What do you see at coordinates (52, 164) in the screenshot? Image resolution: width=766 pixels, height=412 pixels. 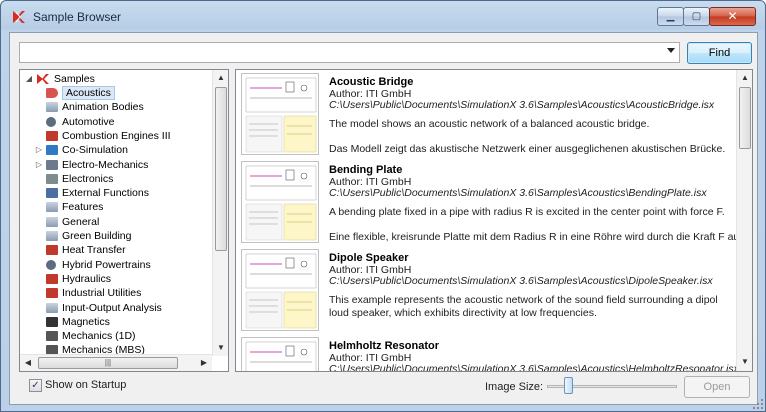 I see `motor-icon` at bounding box center [52, 164].